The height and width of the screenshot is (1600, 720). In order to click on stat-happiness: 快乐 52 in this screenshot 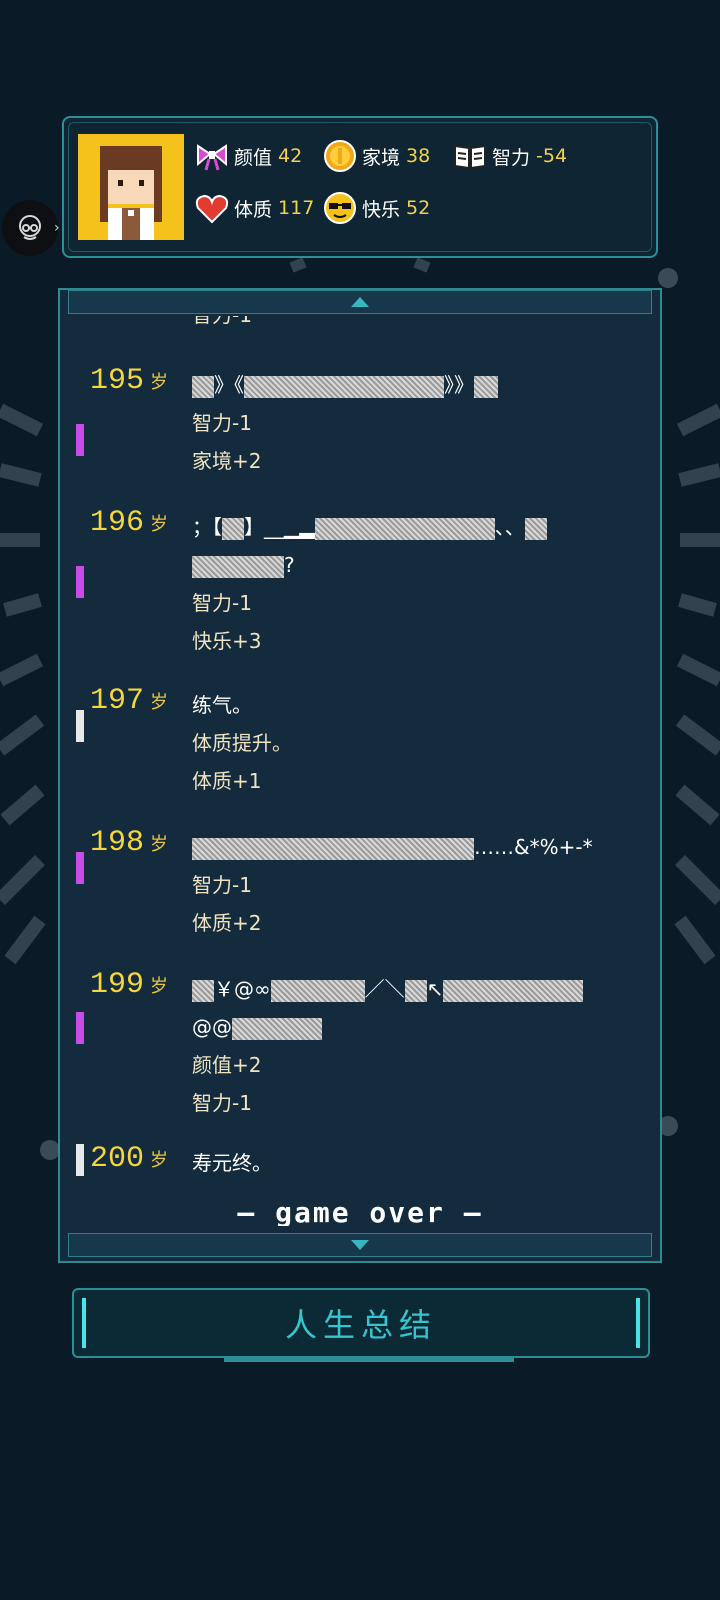, I will do `click(376, 208)`.